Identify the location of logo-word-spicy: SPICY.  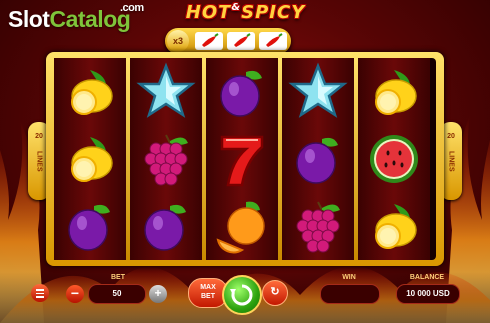
(273, 12).